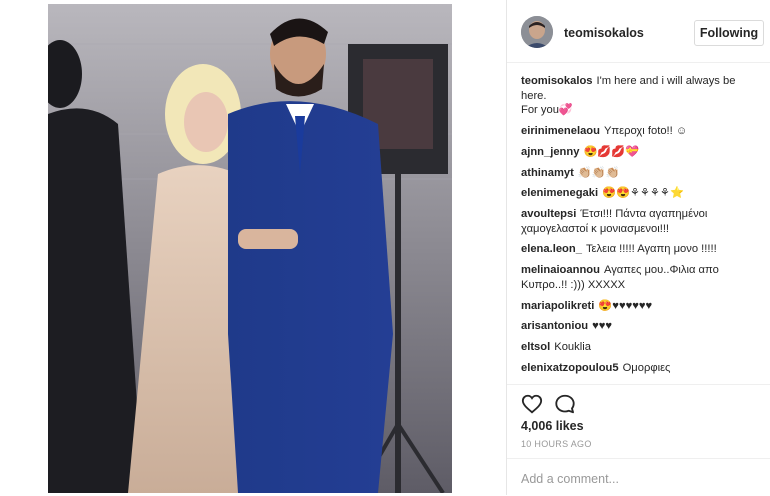 The width and height of the screenshot is (770, 496). Describe the element at coordinates (638, 399) in the screenshot. I see `action-bar` at that location.